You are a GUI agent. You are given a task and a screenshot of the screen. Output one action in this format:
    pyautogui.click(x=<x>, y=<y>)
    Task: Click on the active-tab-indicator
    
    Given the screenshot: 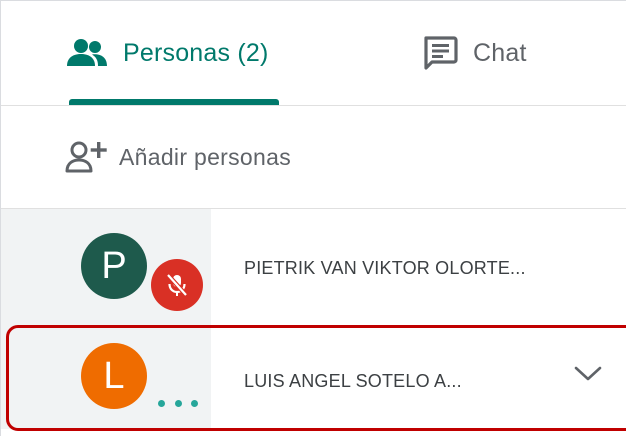 What is the action you would take?
    pyautogui.click(x=174, y=102)
    